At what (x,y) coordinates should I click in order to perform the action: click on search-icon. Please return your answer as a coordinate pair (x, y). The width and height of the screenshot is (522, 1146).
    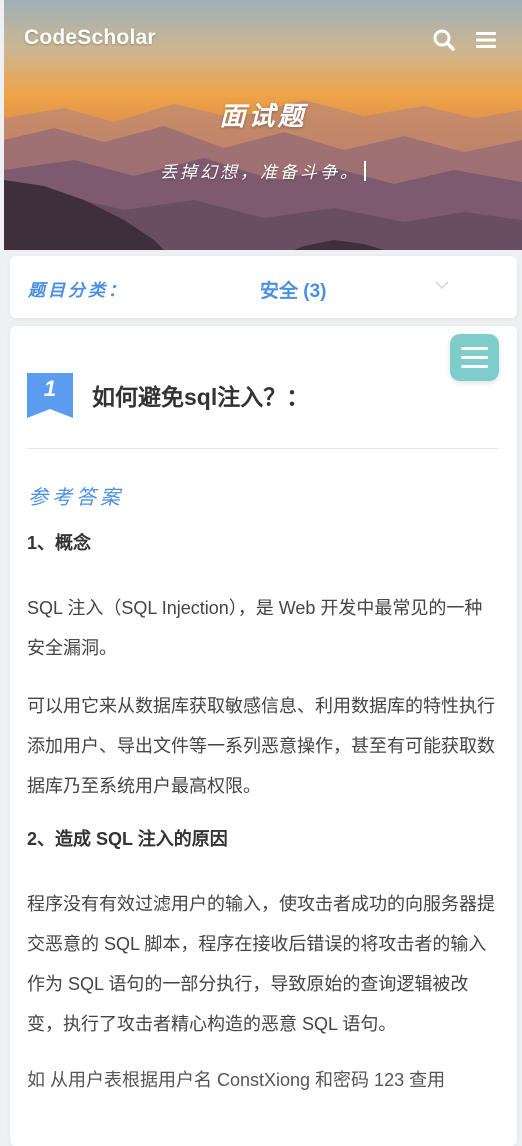
    Looking at the image, I should click on (444, 40).